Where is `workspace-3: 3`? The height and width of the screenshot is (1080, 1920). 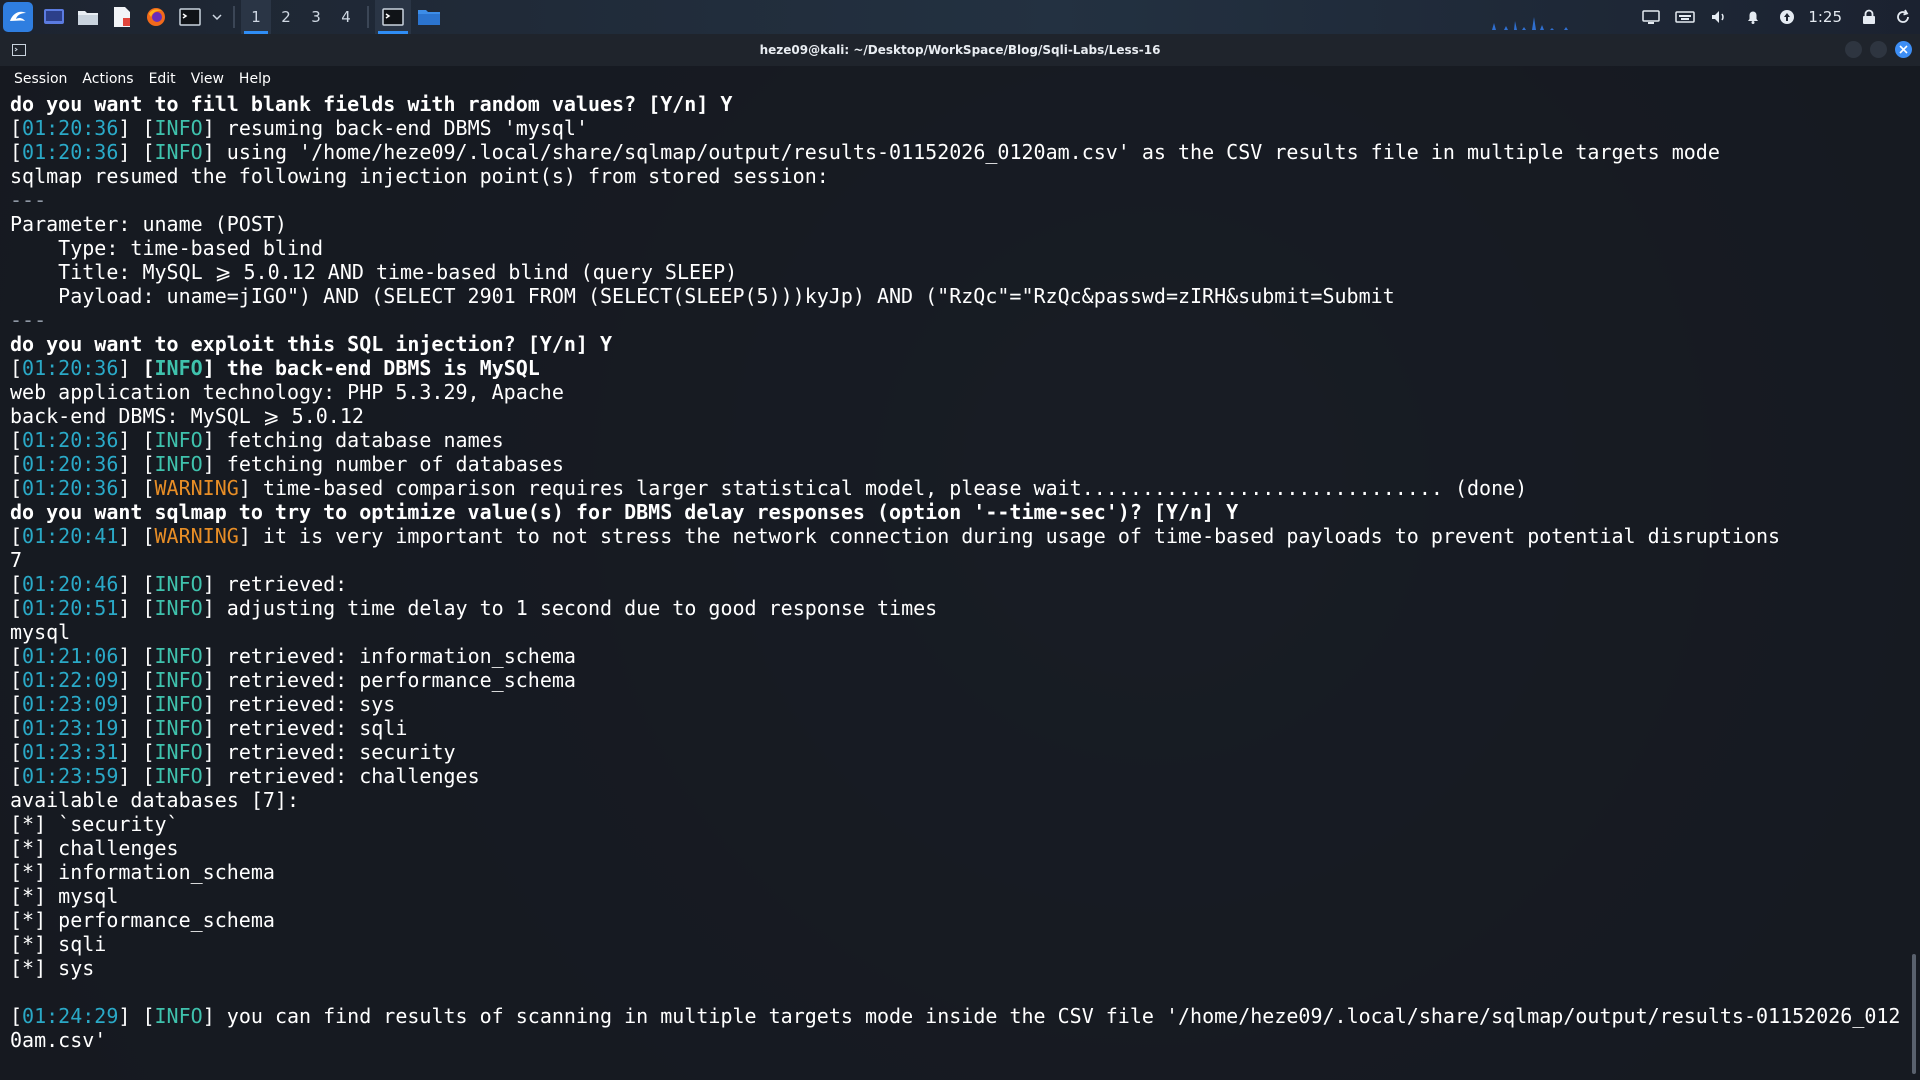
workspace-3: 3 is located at coordinates (316, 17).